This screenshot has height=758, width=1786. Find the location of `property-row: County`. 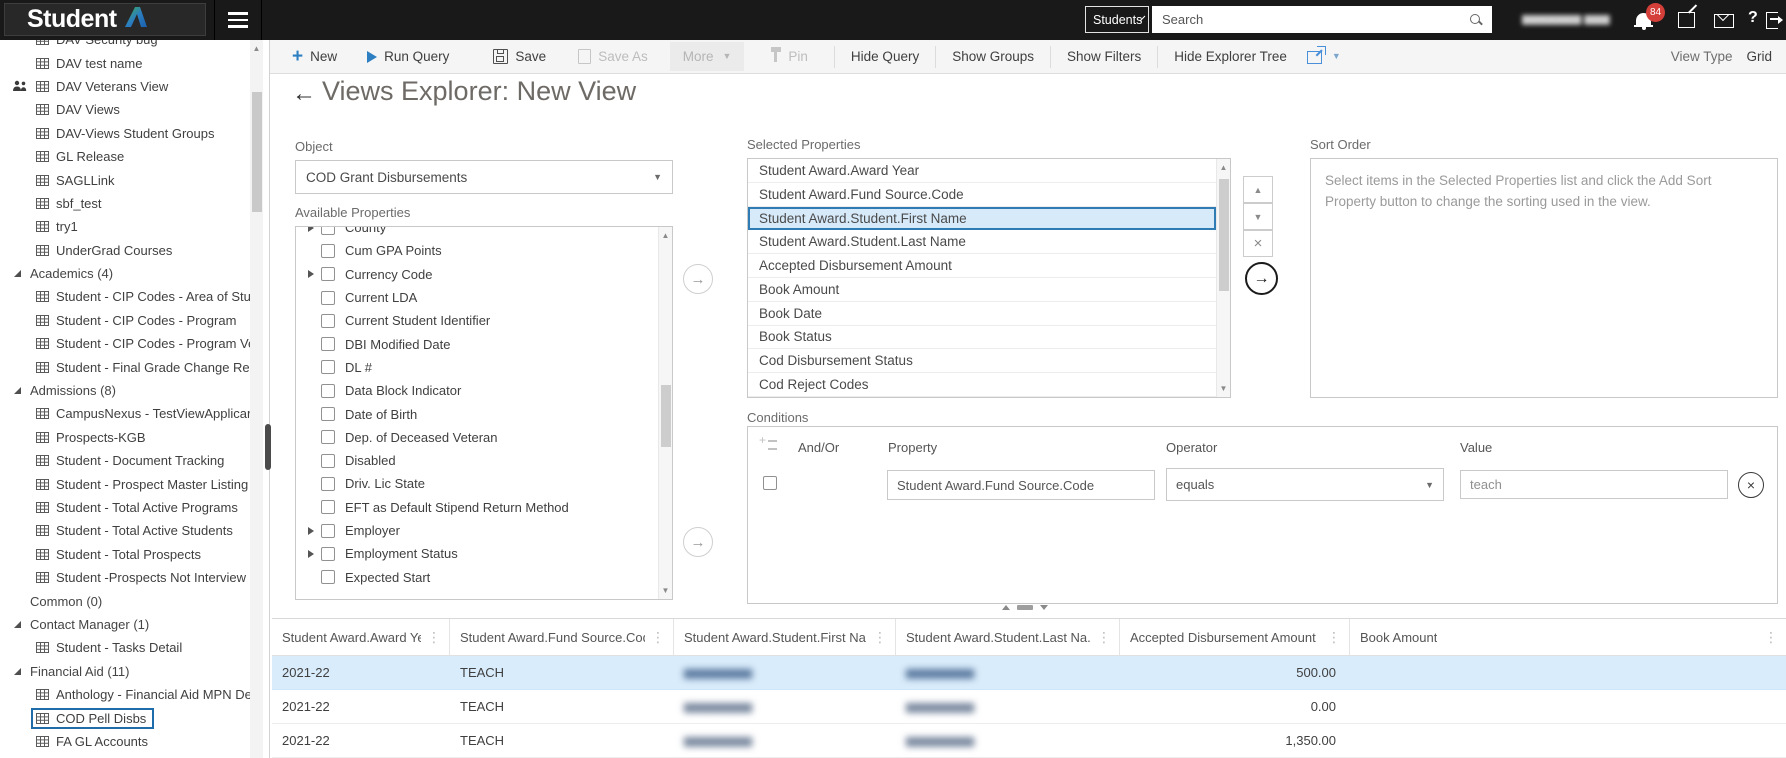

property-row: County is located at coordinates (477, 233).